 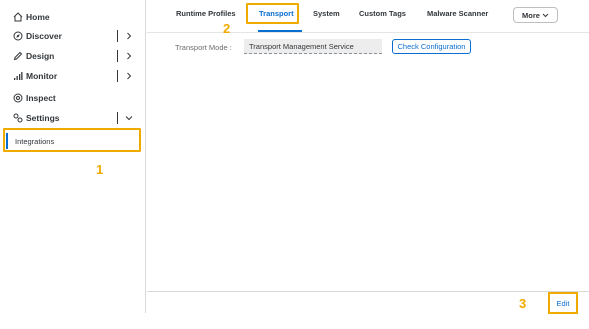 What do you see at coordinates (42, 76) in the screenshot?
I see `sidebar-item-label: Monitor` at bounding box center [42, 76].